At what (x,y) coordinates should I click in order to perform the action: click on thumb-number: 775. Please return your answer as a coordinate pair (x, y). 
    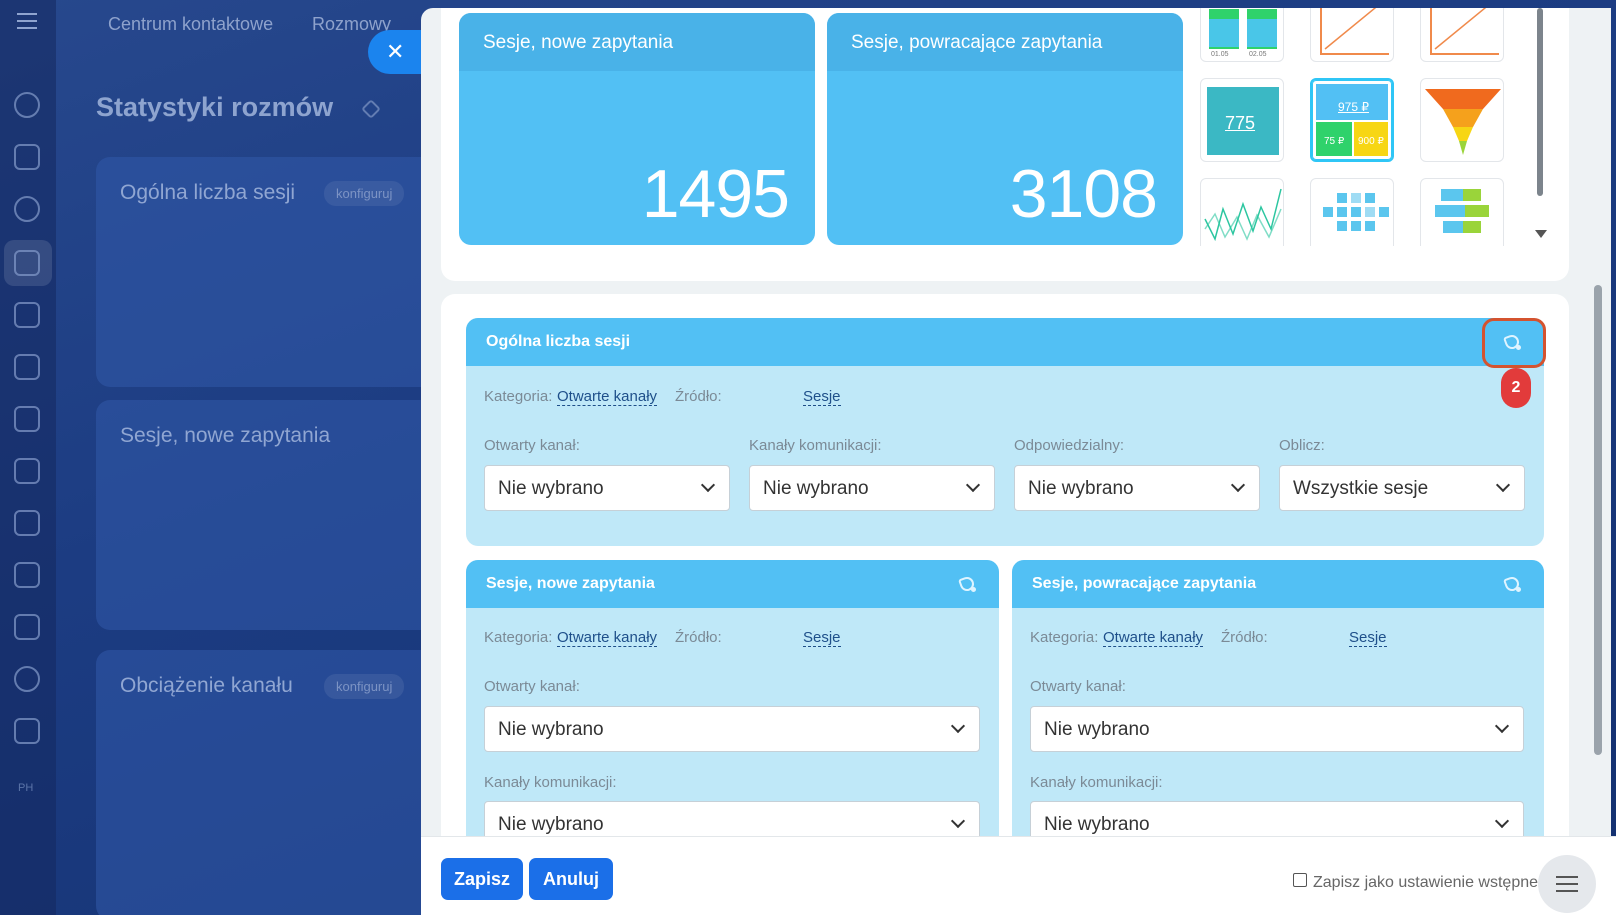
    Looking at the image, I should click on (1242, 120).